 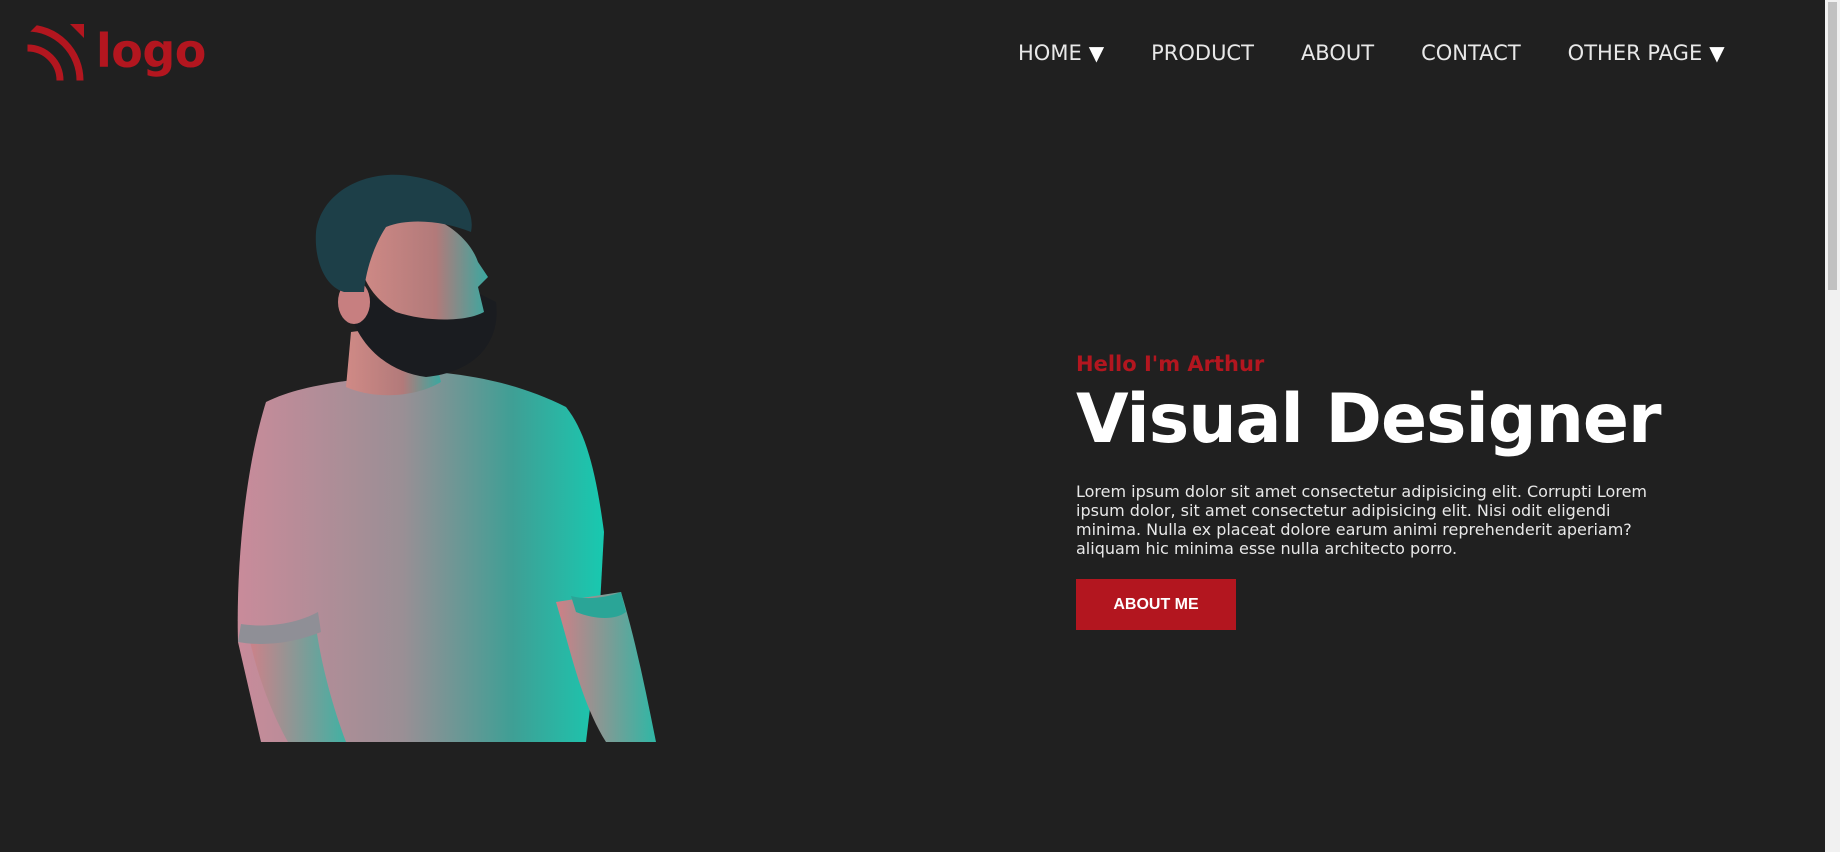 I want to click on site-logo: logo, so click(x=115, y=54).